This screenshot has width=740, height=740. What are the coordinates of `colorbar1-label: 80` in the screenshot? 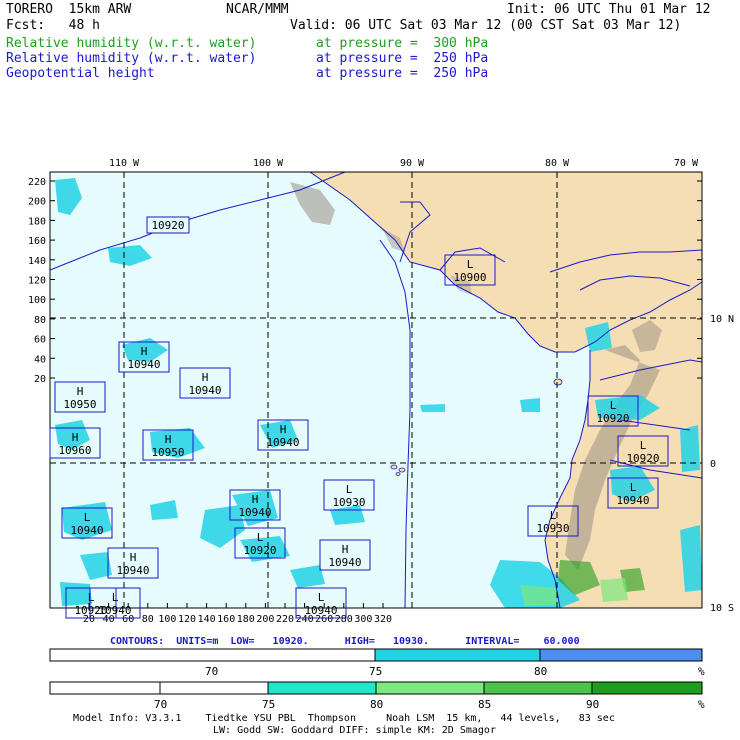 It's located at (540, 671).